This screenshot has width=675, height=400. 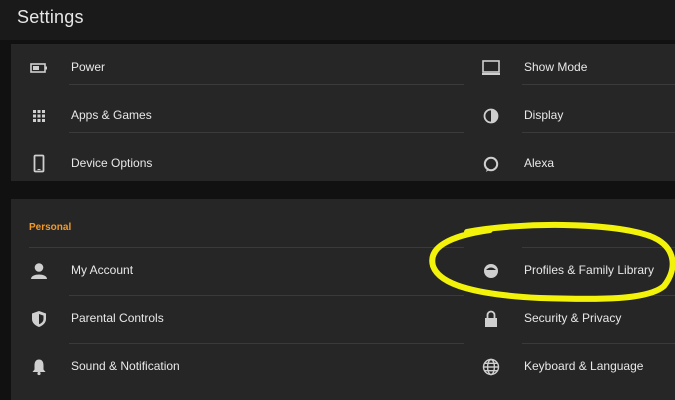 I want to click on settings-item-keyboard-language: Keyboard & Language, so click(x=569, y=367).